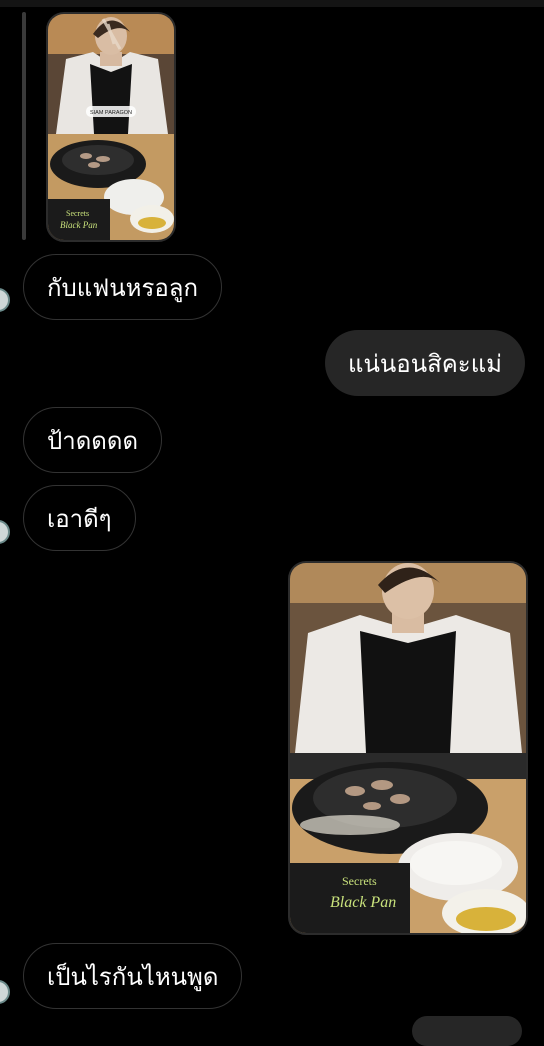 The width and height of the screenshot is (544, 1046). What do you see at coordinates (272, 3) in the screenshot?
I see `top-status-strip` at bounding box center [272, 3].